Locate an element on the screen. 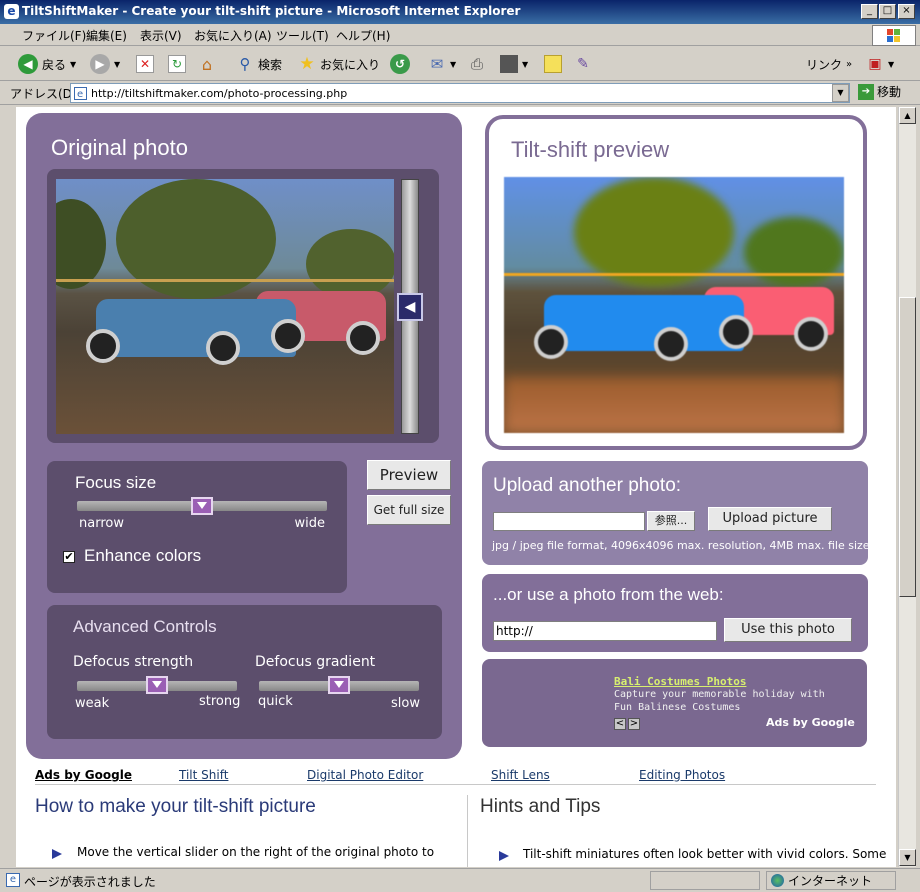 This screenshot has width=920, height=892. upload-picture-button: Upload picture is located at coordinates (770, 519).